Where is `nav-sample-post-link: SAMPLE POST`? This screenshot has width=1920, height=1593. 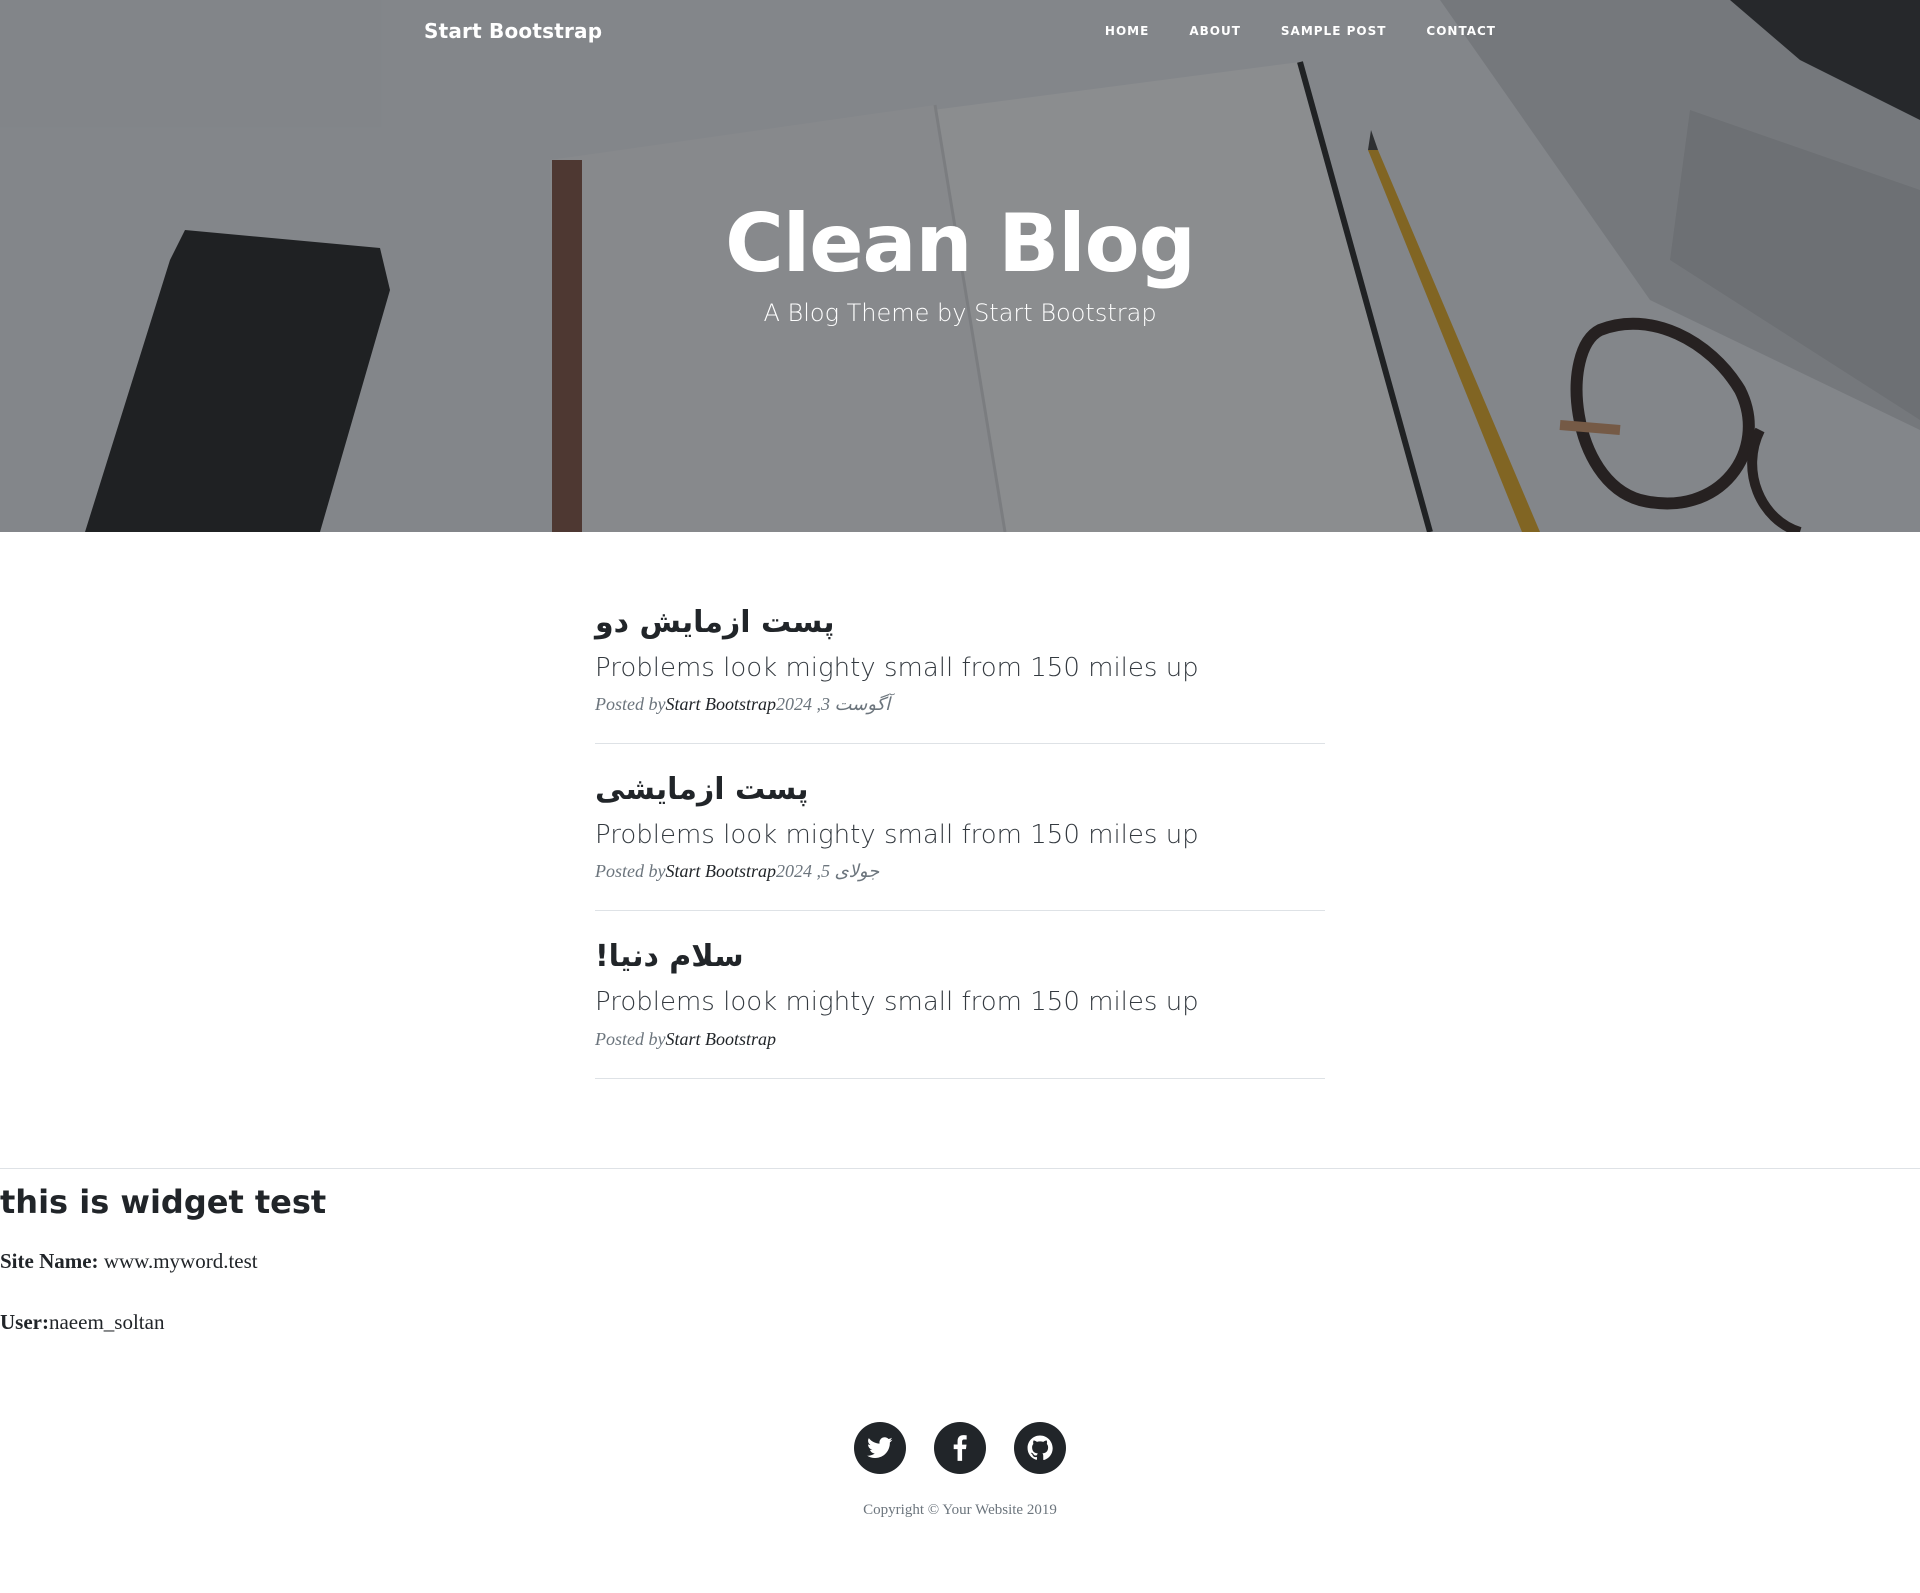
nav-sample-post-link: SAMPLE POST is located at coordinates (1334, 31).